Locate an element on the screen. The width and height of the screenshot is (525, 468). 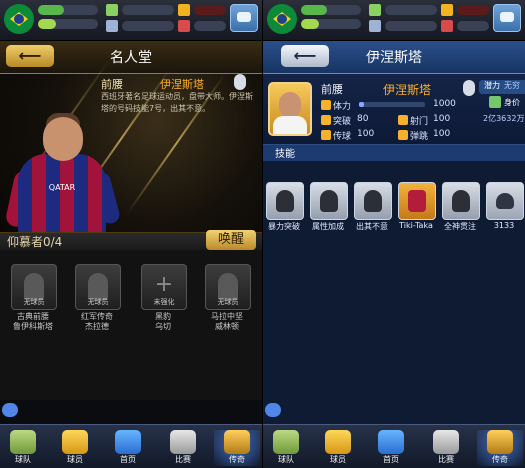
skill-name: 全神贯注 is located at coordinates (460, 226).